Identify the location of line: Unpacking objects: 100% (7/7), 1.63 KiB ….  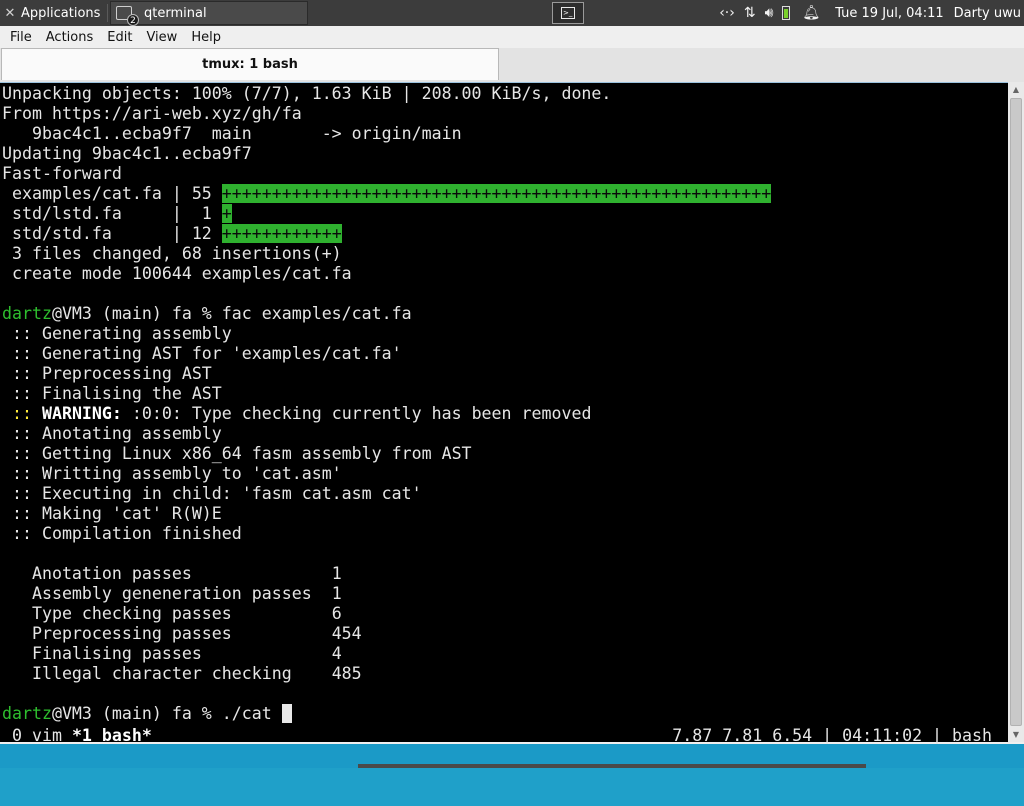
(307, 93).